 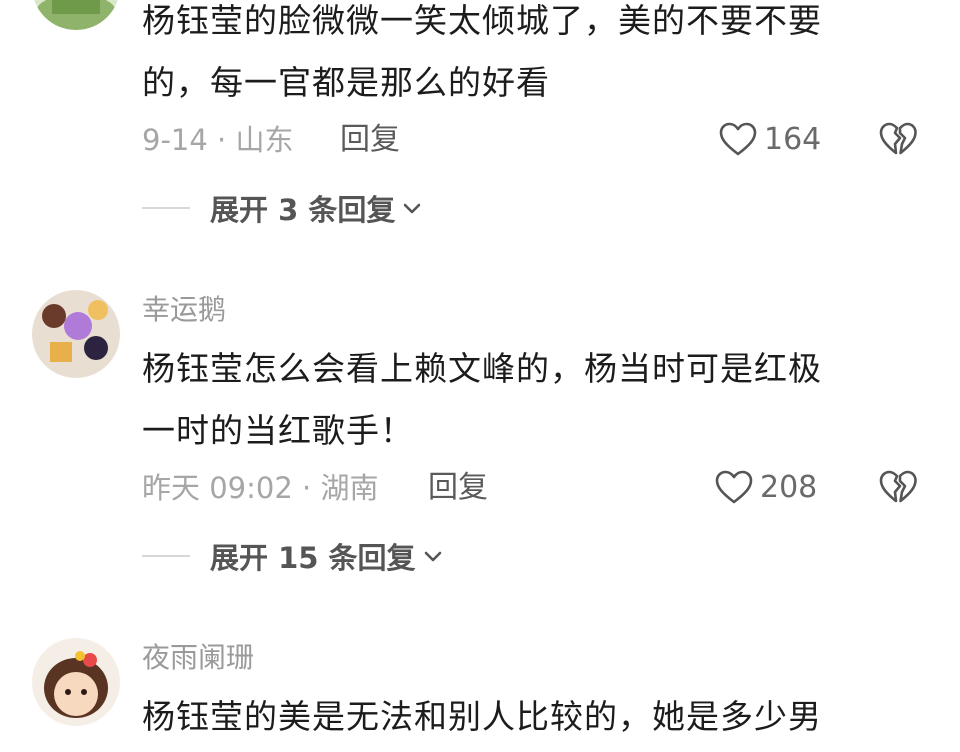 I want to click on comment-location: 山东, so click(x=264, y=140).